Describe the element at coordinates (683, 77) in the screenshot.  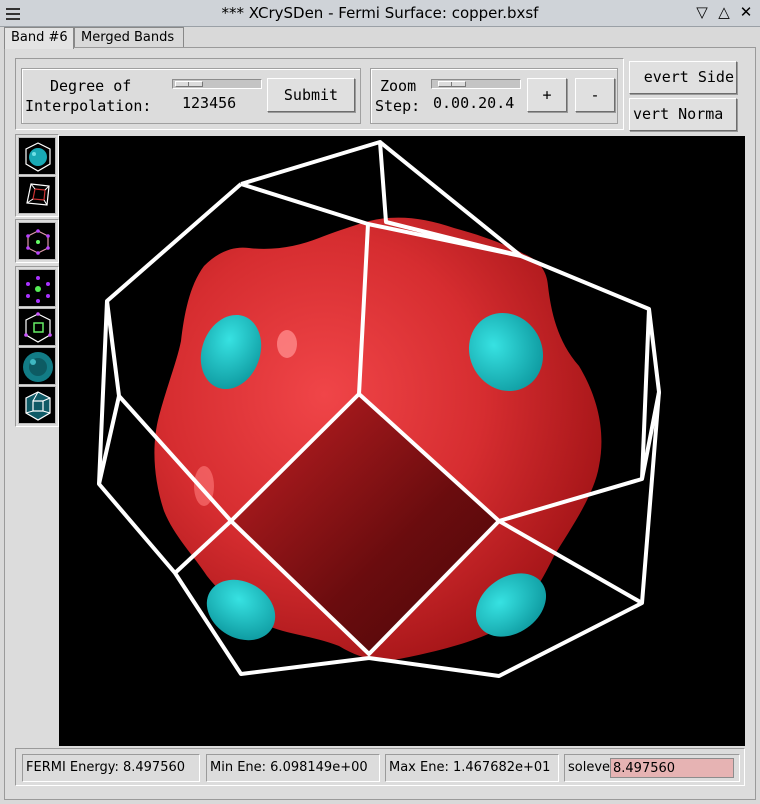
I see `revert-sides-button: evert Side` at that location.